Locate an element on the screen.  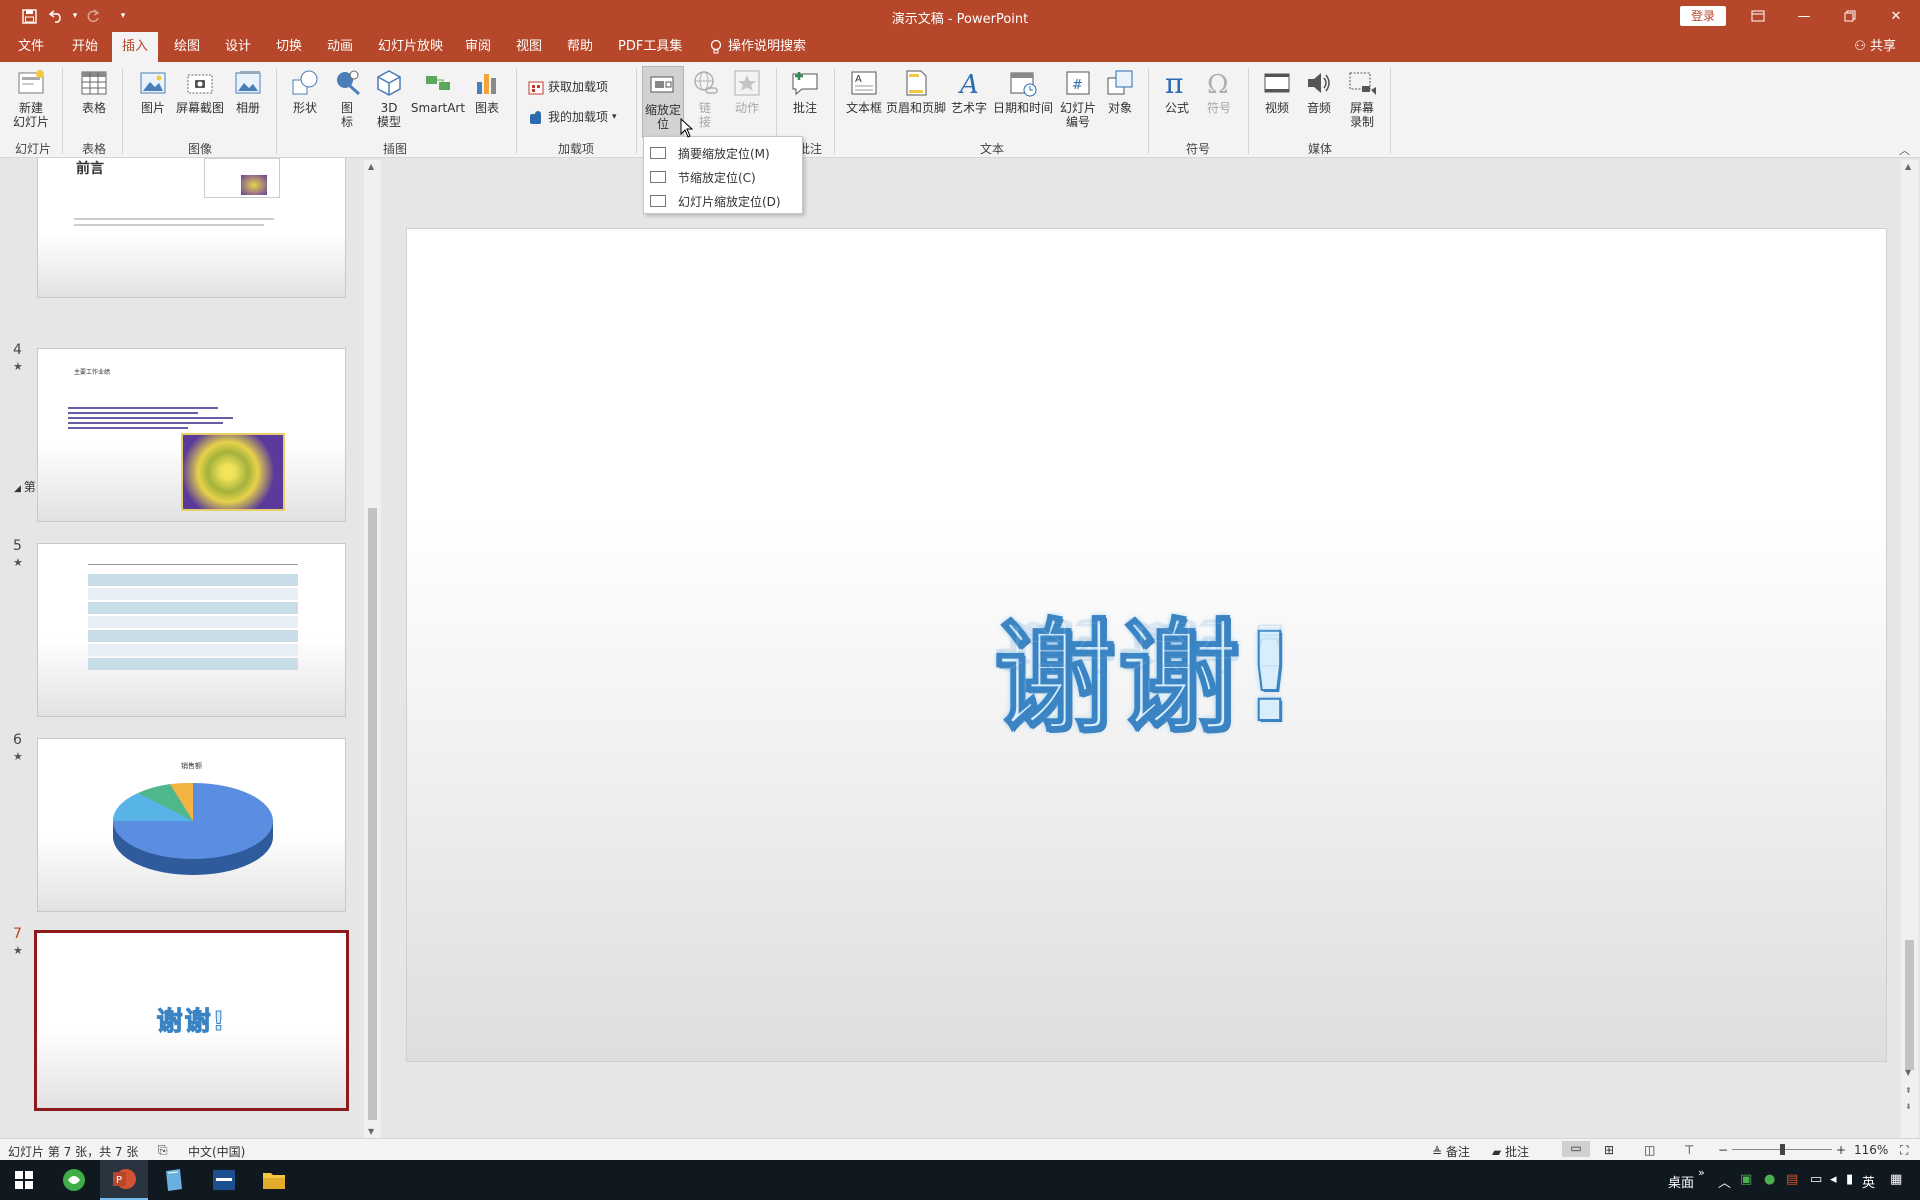
zoom-slider-thumb is located at coordinates (1782, 1149).